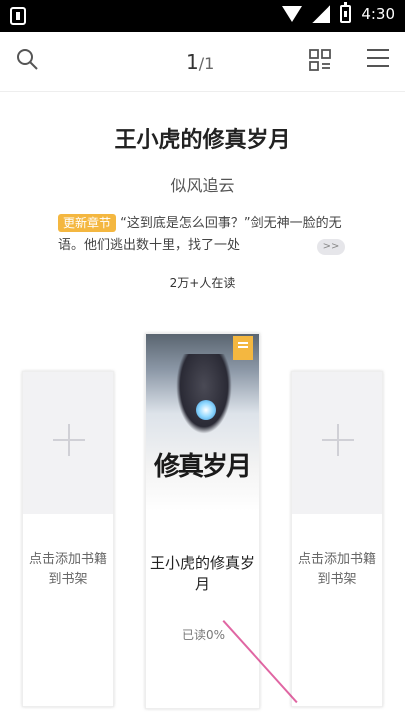 This screenshot has width=405, height=720. I want to click on total-pages: 1, so click(209, 63).